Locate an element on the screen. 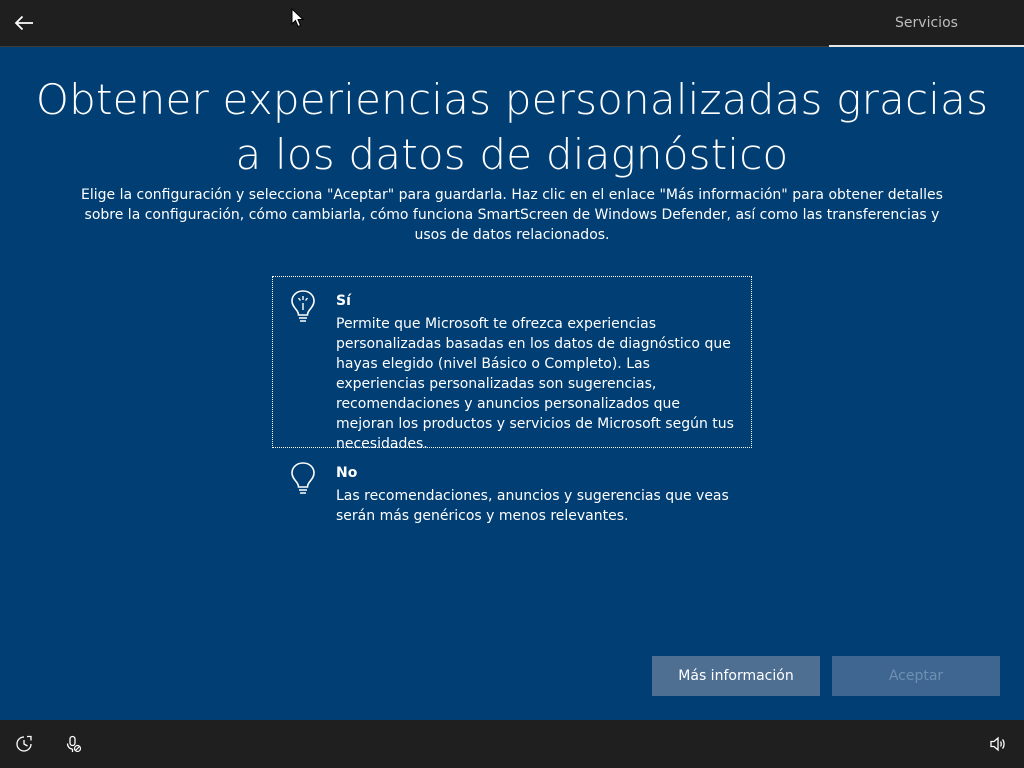  back-arrow-icon is located at coordinates (23, 23).